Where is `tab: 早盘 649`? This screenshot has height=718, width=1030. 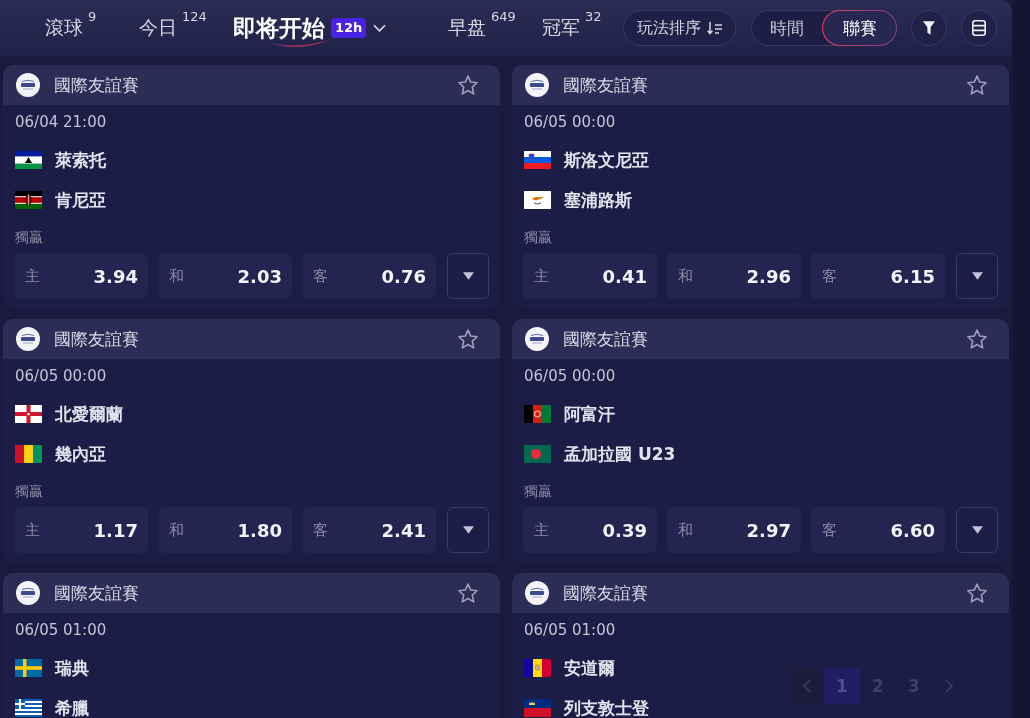 tab: 早盘 649 is located at coordinates (495, 28).